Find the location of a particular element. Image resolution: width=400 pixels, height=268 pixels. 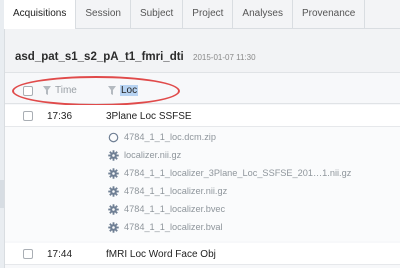

acquisition-row: 17:36 3Plane Loc SSFSE is located at coordinates (202, 116).